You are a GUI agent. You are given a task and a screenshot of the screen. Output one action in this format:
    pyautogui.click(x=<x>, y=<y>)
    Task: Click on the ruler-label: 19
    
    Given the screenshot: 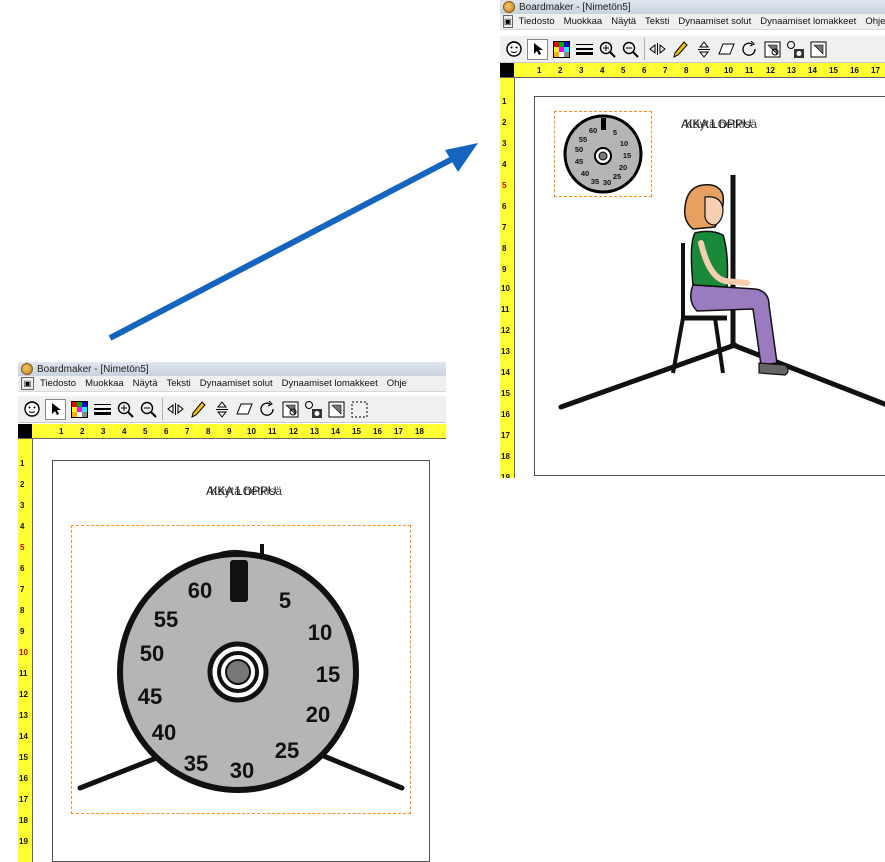 What is the action you would take?
    pyautogui.click(x=23, y=841)
    